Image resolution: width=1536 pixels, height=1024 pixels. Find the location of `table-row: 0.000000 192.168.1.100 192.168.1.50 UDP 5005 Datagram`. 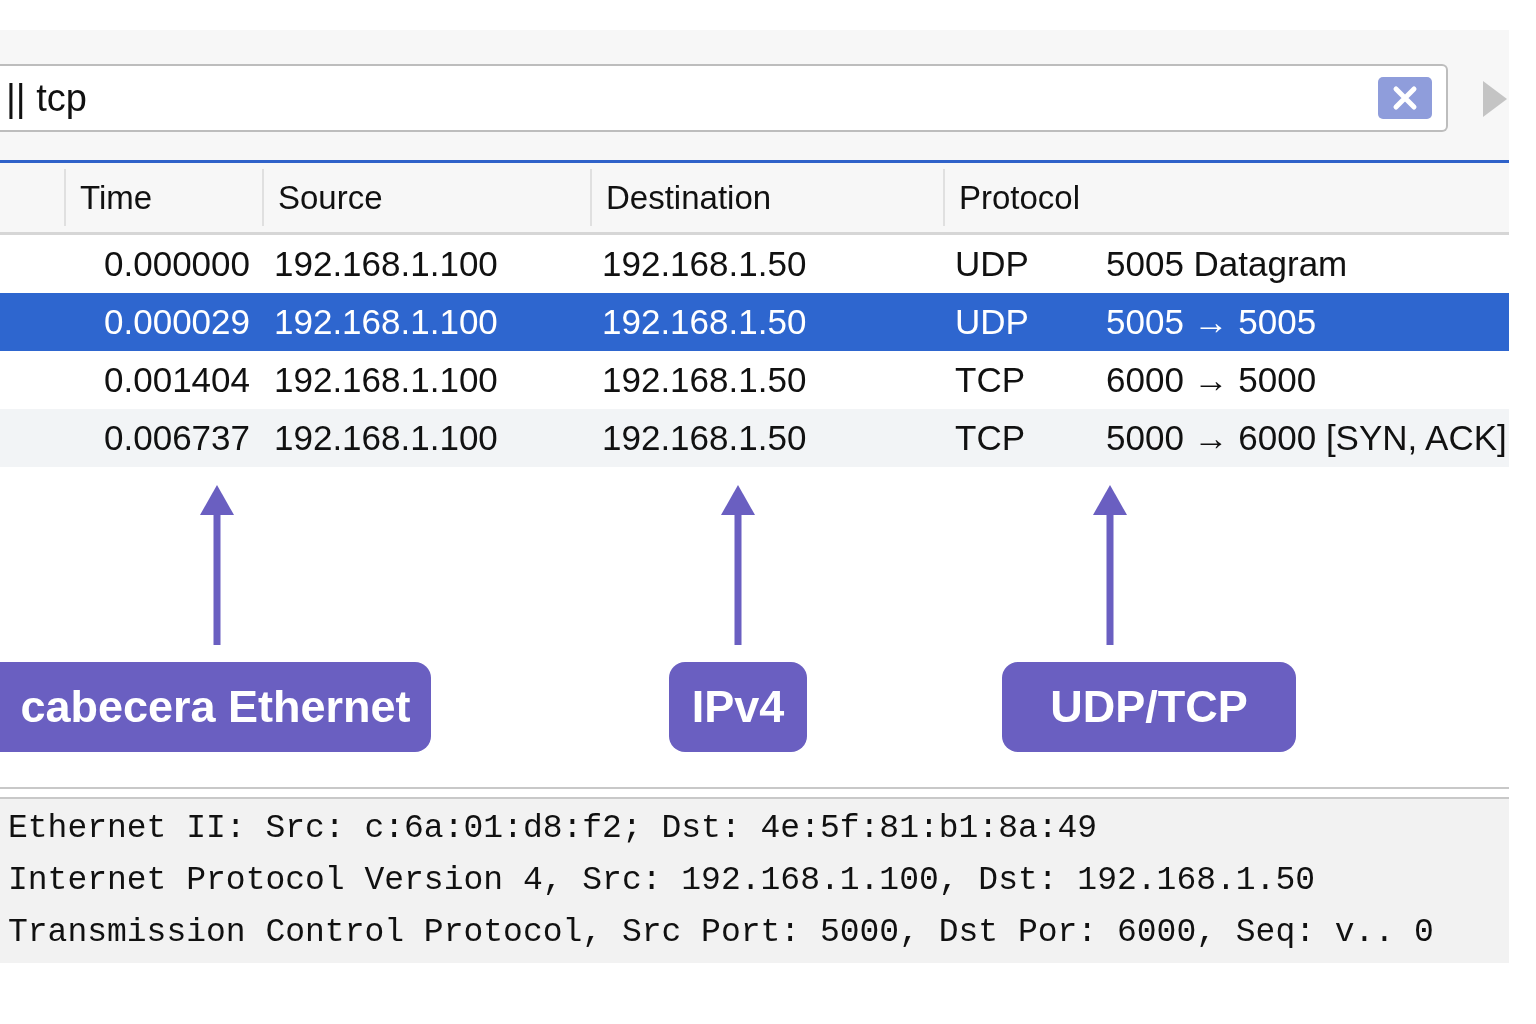

table-row: 0.000000 192.168.1.100 192.168.1.50 UDP 5005 Datagram is located at coordinates (754, 264).